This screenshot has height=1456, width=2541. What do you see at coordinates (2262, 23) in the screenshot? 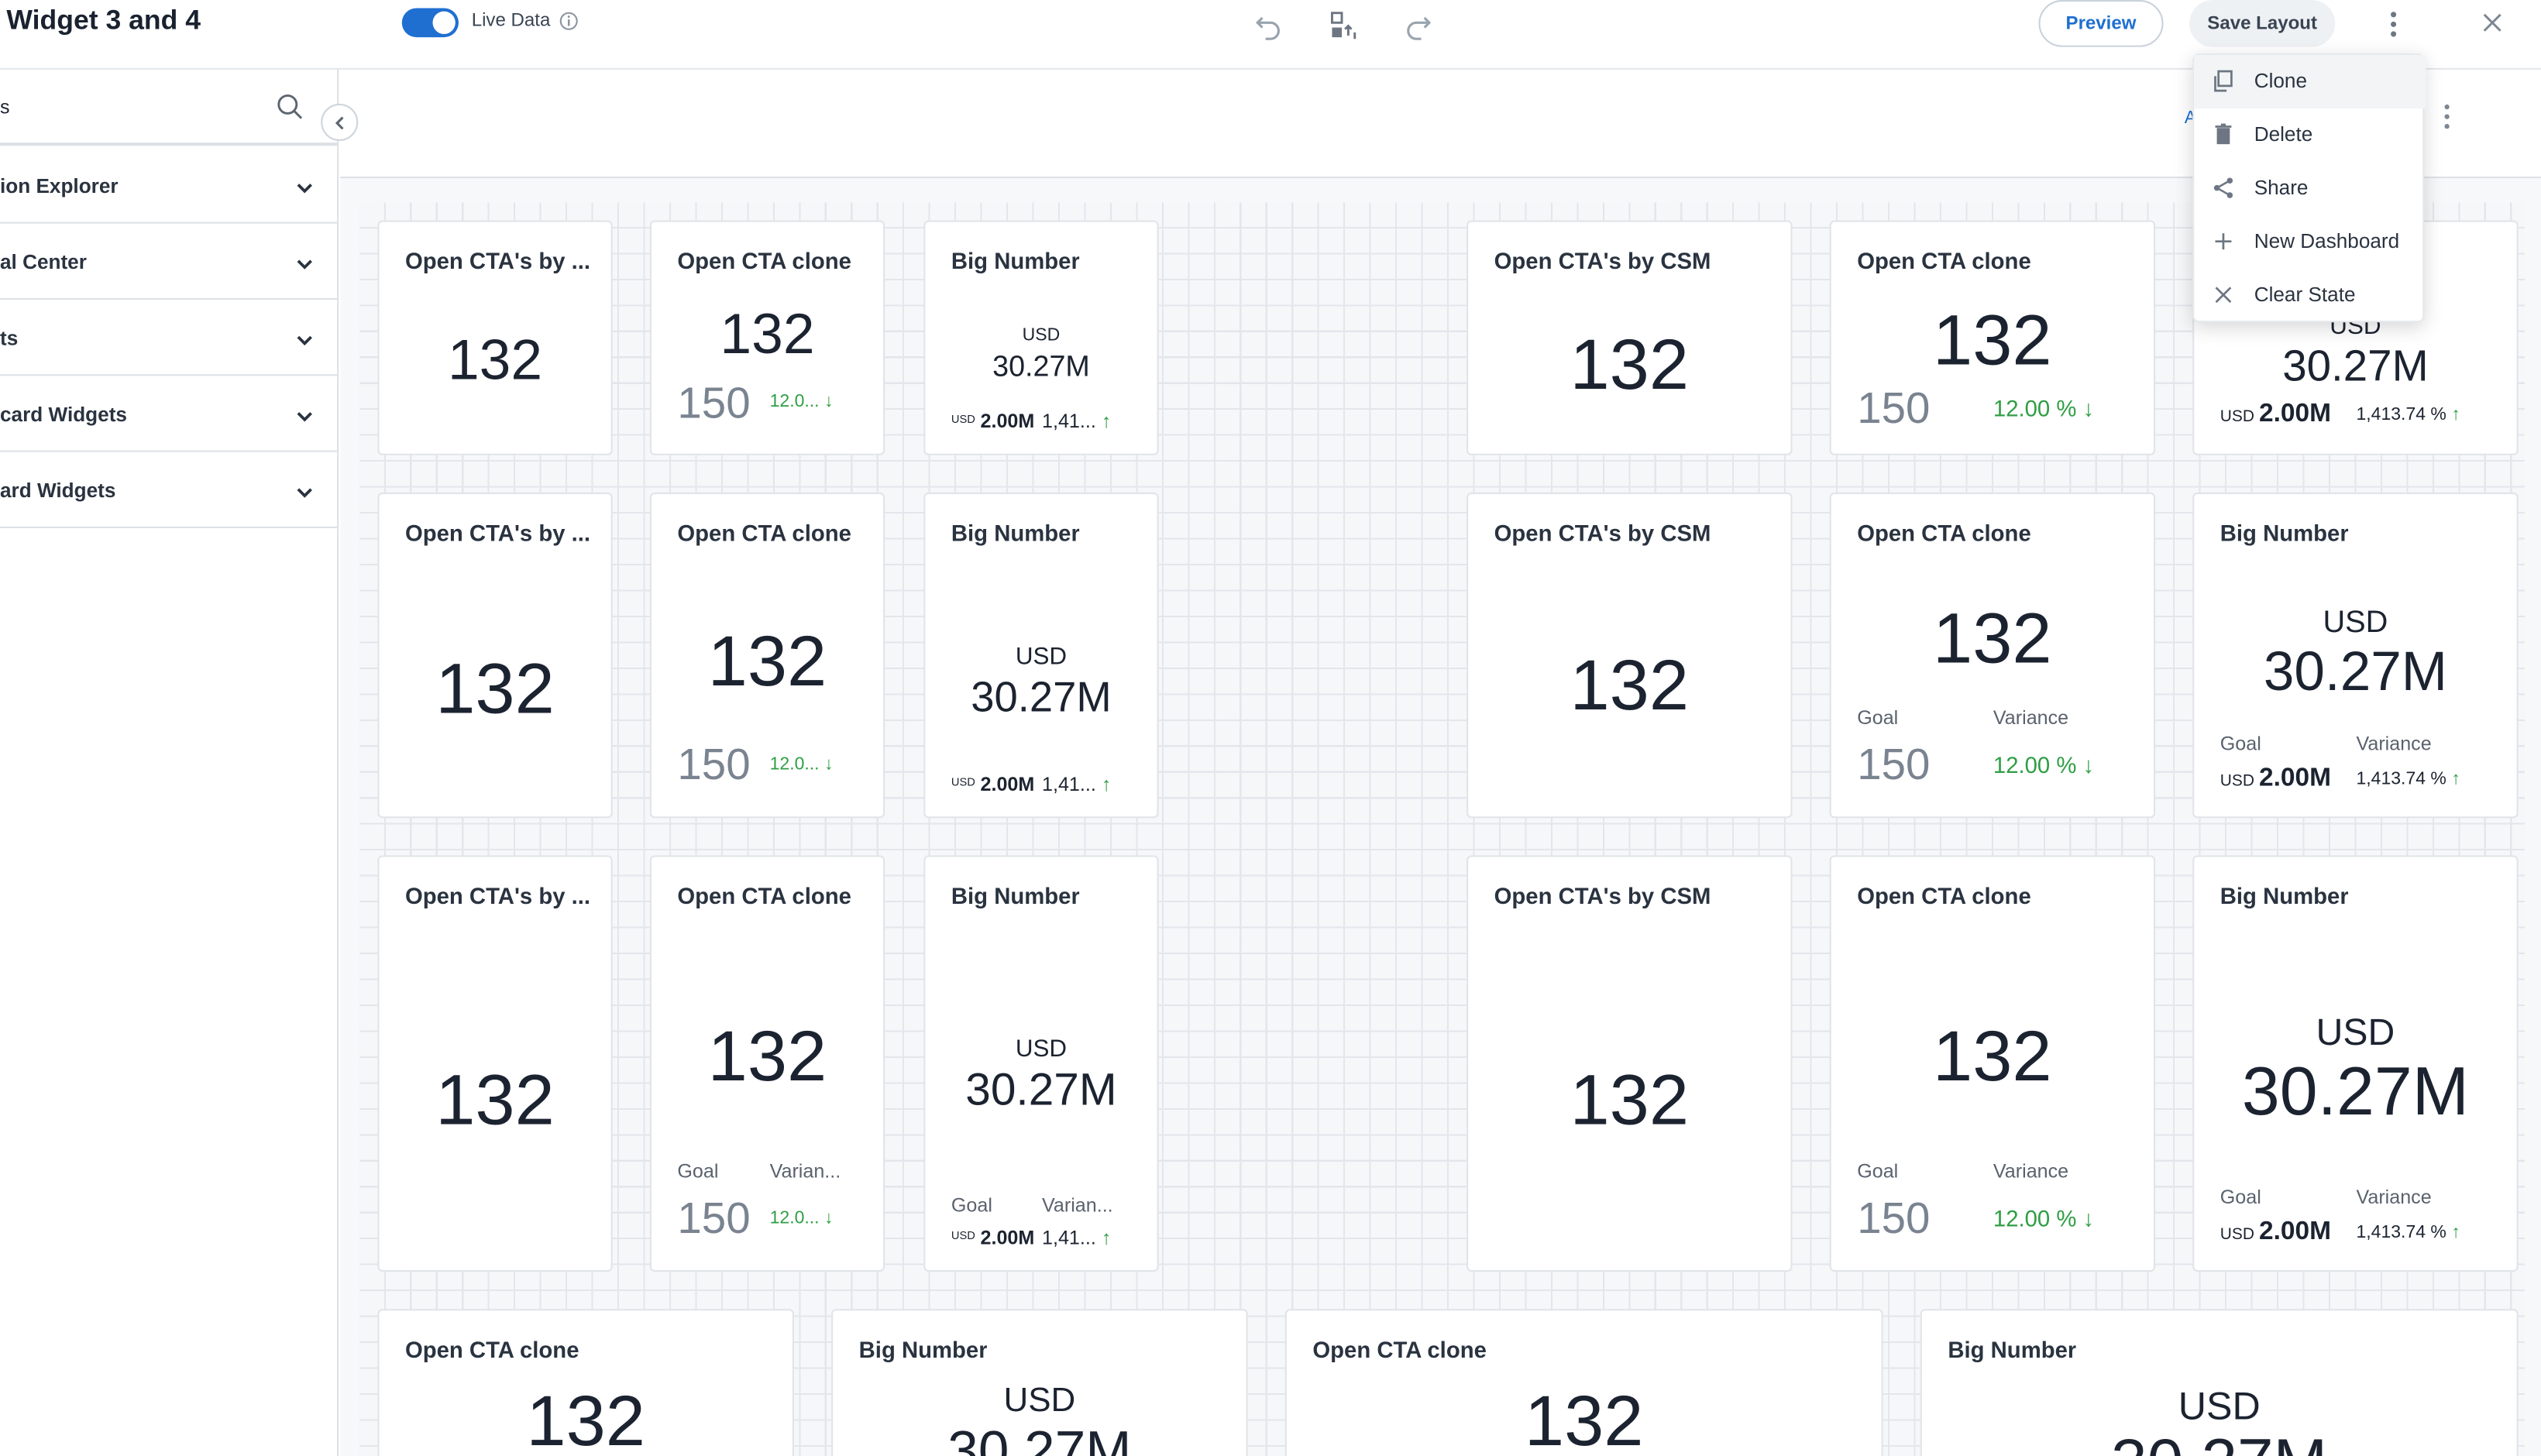
I see `save-layout-button: Save Layout` at bounding box center [2262, 23].